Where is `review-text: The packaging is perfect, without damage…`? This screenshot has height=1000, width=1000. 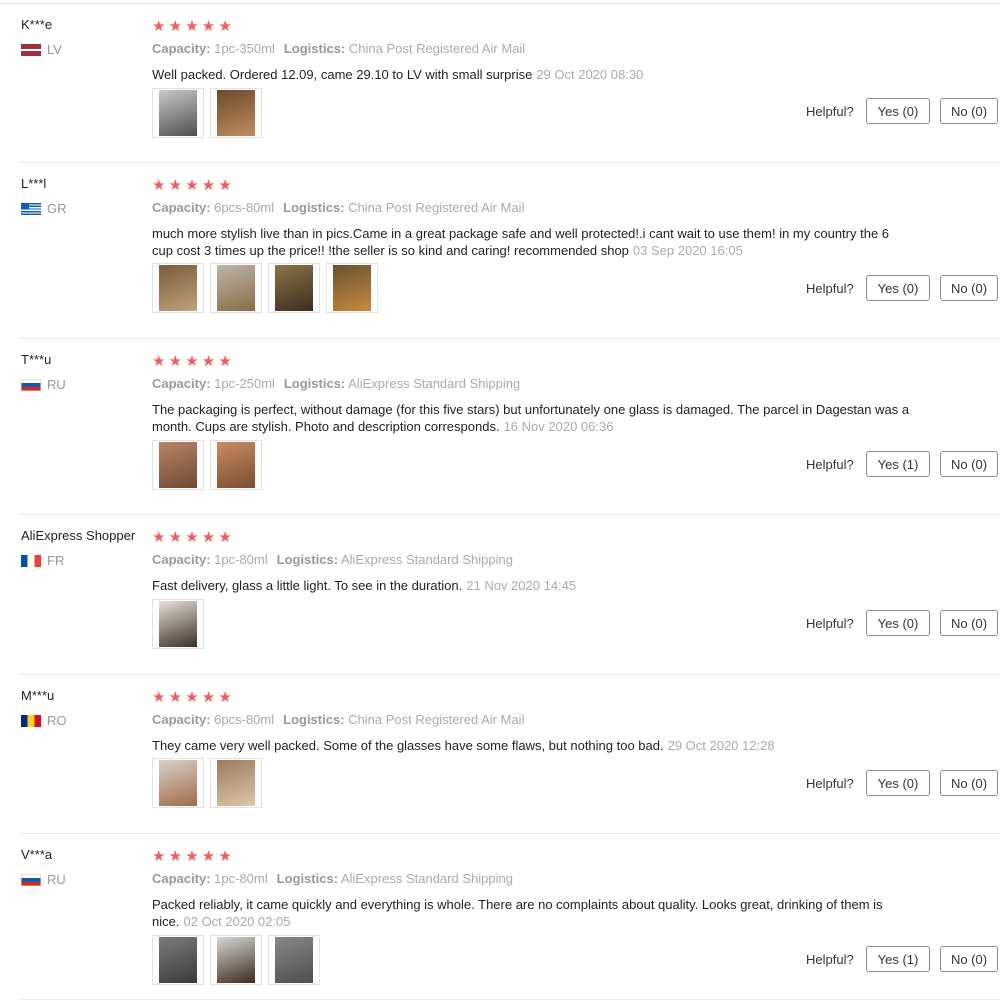 review-text: The packaging is perfect, without damage… is located at coordinates (532, 418).